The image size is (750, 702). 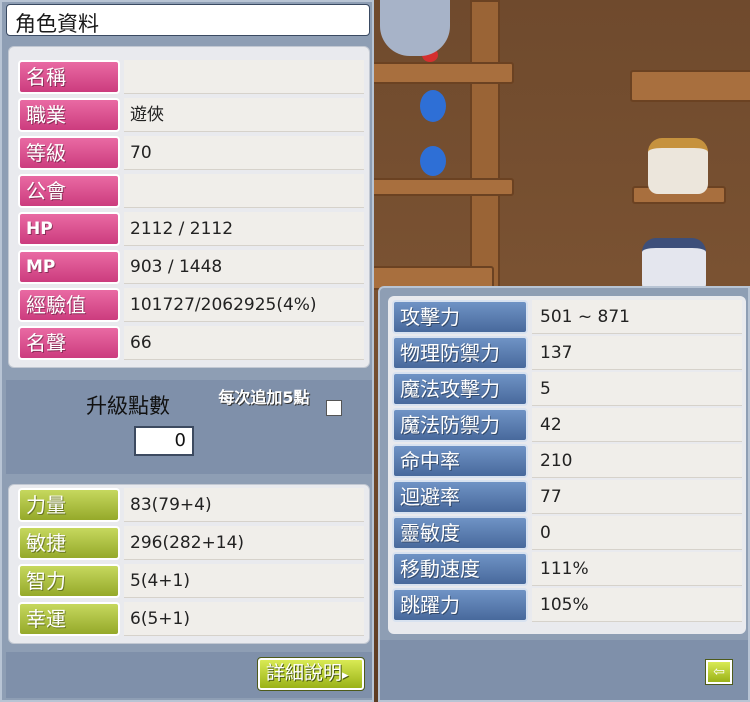 I want to click on str-value: 83(79+4), so click(x=244, y=505).